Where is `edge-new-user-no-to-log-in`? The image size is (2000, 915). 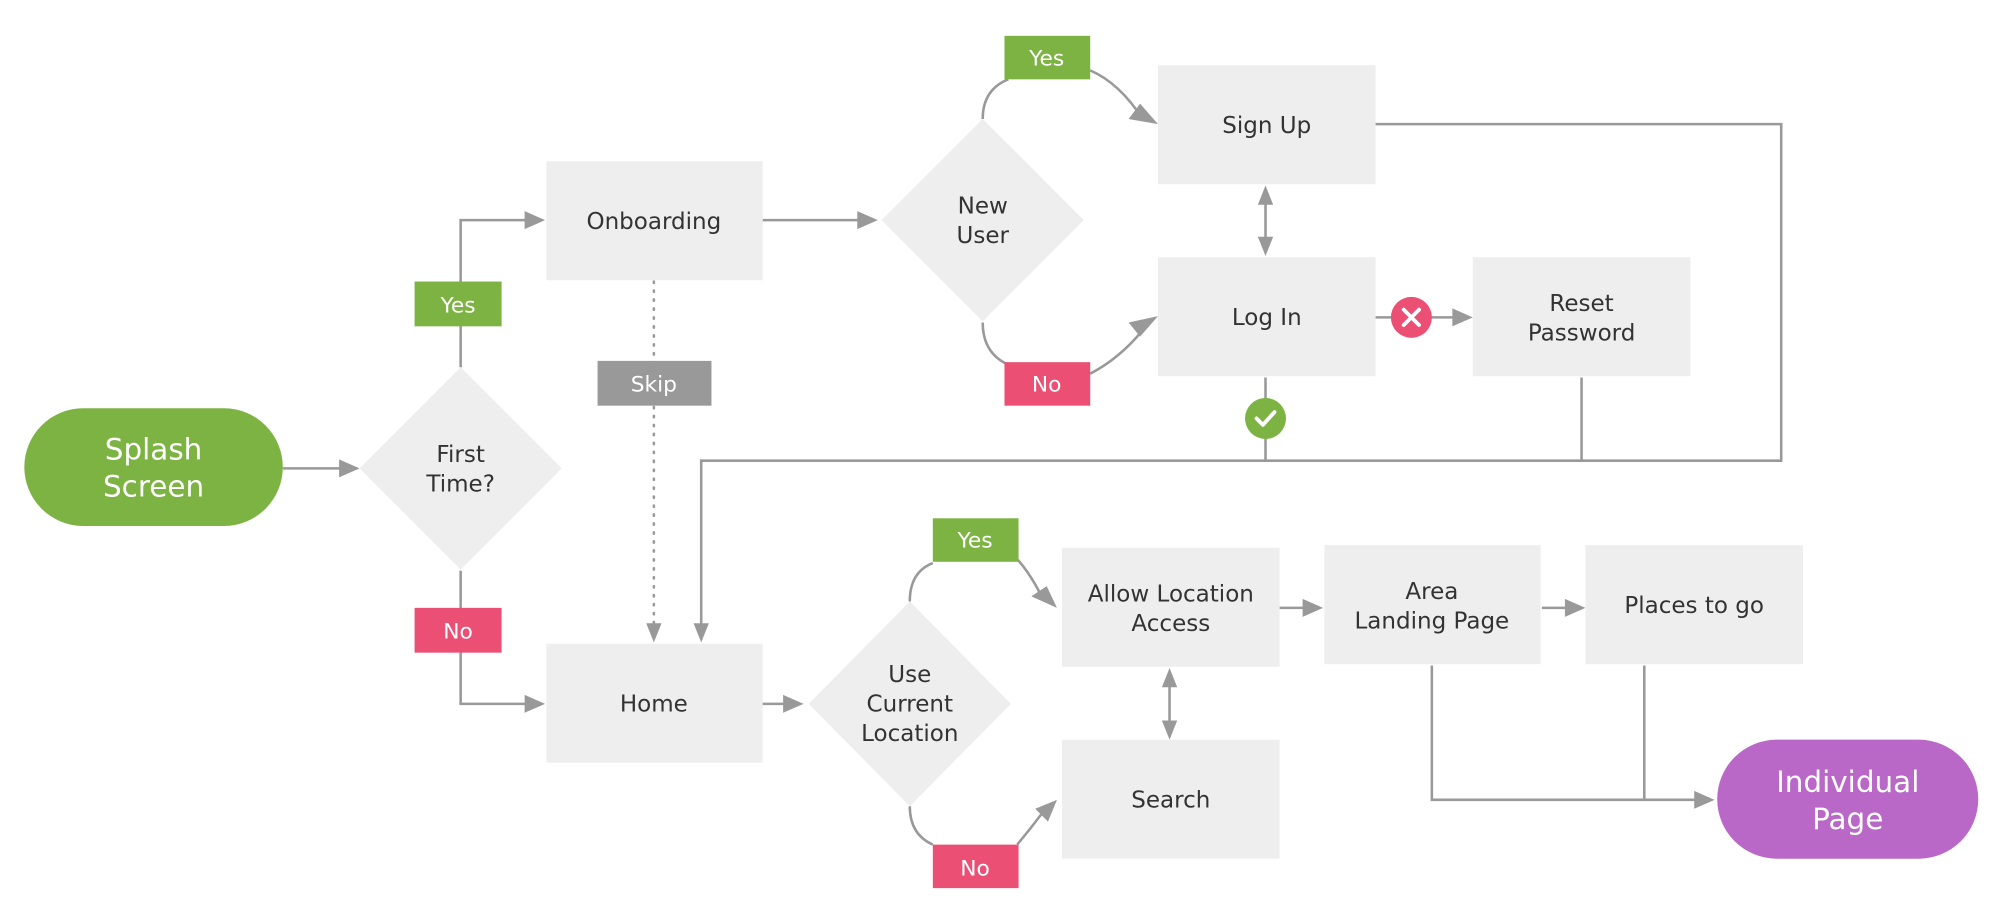
edge-new-user-no-to-log-in is located at coordinates (1116, 352).